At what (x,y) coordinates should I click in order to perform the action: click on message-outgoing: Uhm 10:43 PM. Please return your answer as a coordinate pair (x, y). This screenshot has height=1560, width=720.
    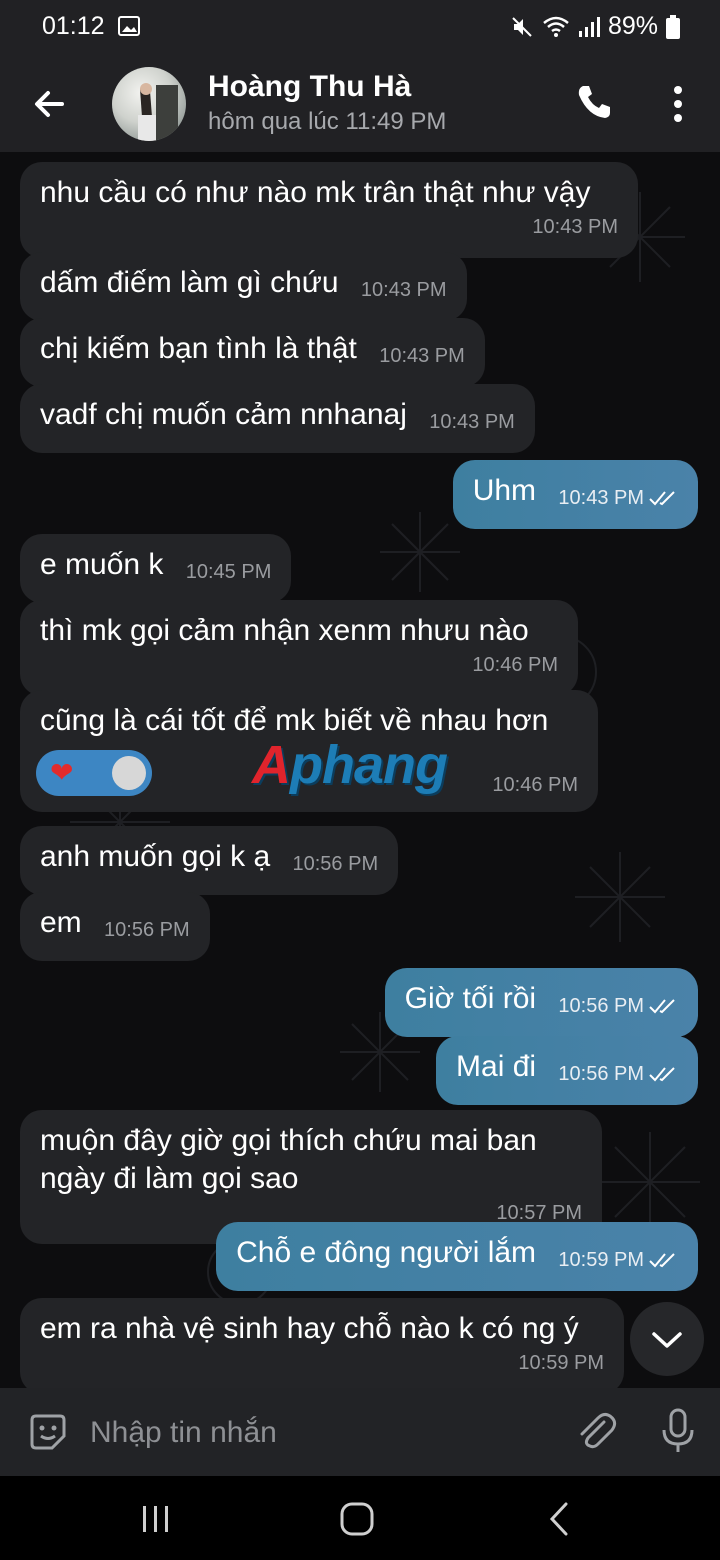
    Looking at the image, I should click on (575, 494).